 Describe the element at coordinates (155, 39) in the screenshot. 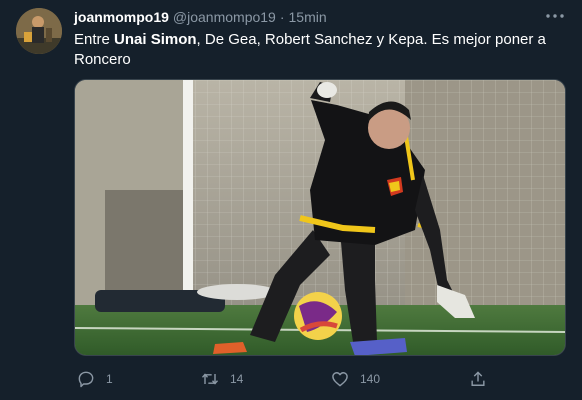

I see `tweet-text-bold: Unai Simon` at that location.